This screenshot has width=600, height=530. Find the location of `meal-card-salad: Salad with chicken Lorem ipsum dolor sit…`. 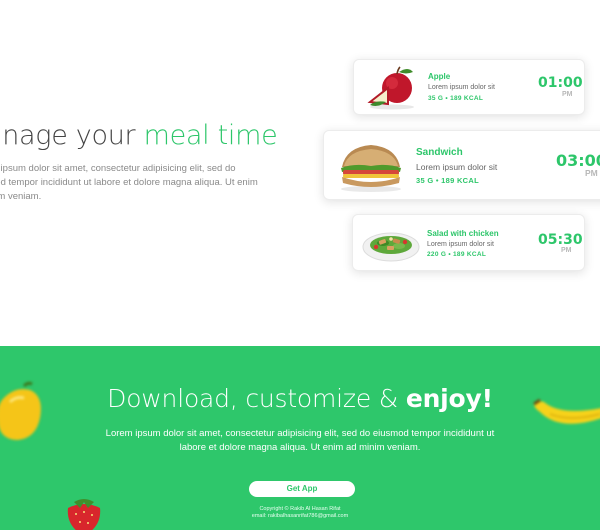

meal-card-salad: Salad with chicken Lorem ipsum dolor sit… is located at coordinates (468, 242).